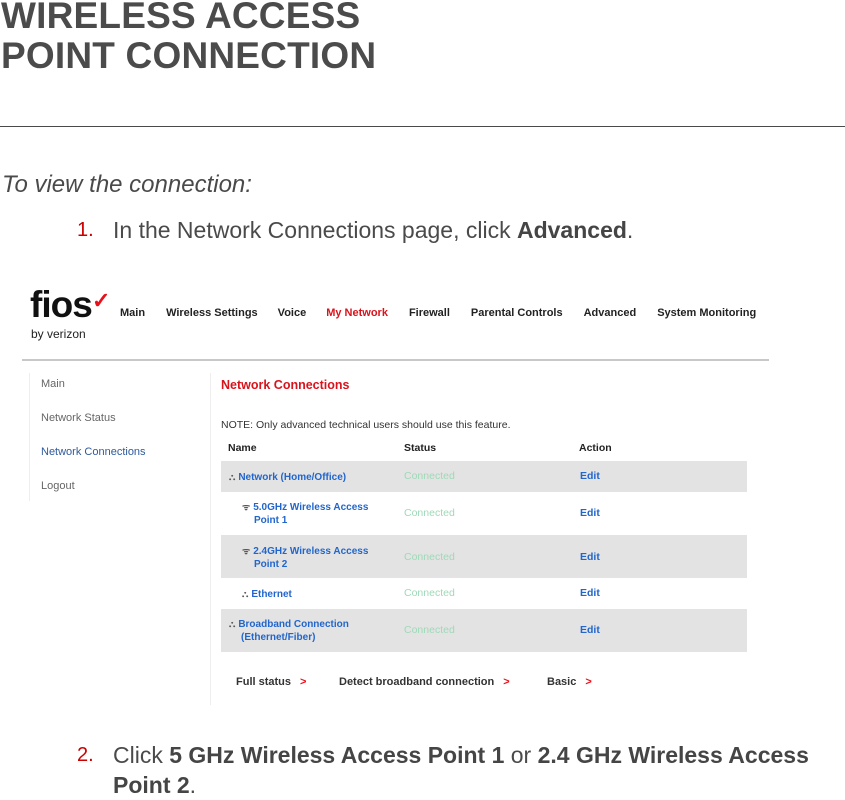 Image resolution: width=845 pixels, height=800 pixels. Describe the element at coordinates (305, 558) in the screenshot. I see `connection-name-link: ᯤ 2.4GHz Wireless Access Point 2` at that location.